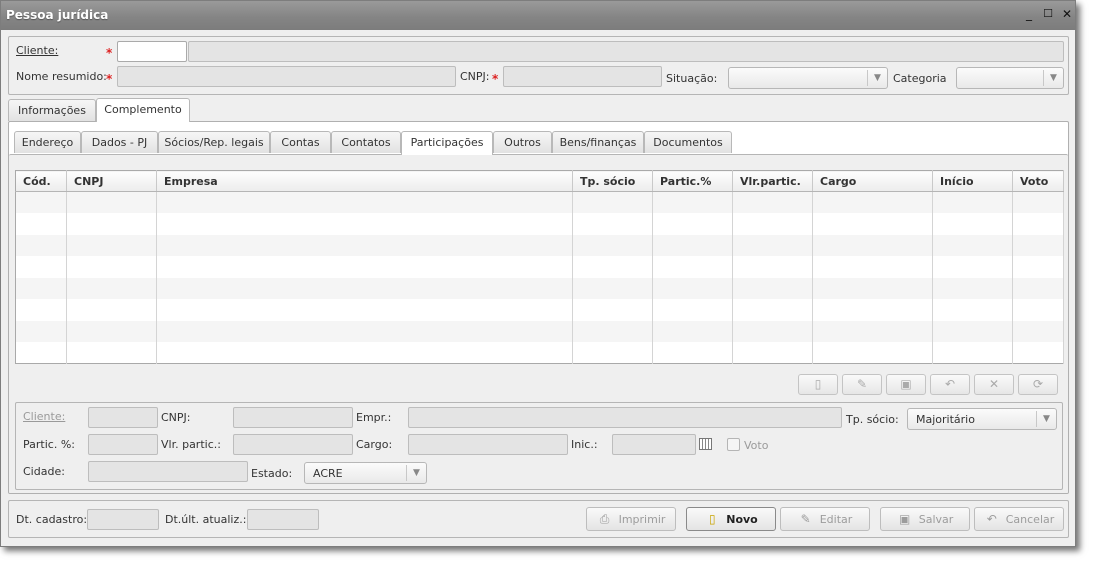 This screenshot has width=1101, height=572. What do you see at coordinates (61, 76) in the screenshot?
I see `nome-resumido-label: Nome resumido:` at bounding box center [61, 76].